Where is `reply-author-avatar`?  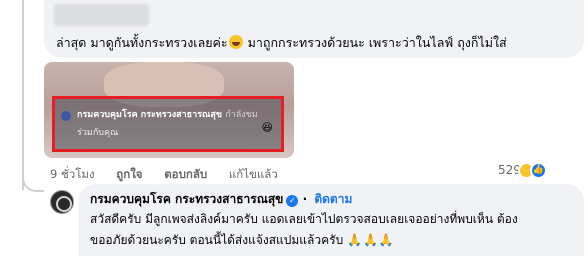
reply-author-avatar is located at coordinates (62, 202).